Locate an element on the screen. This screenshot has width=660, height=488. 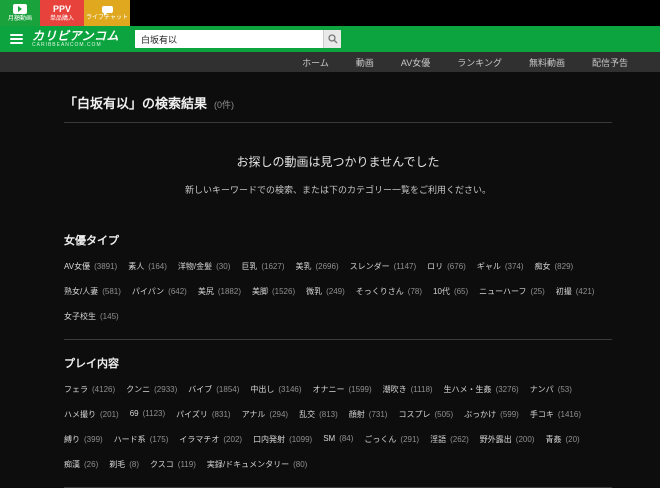
category-tag-link: バイブ (1854) is located at coordinates (213, 389).